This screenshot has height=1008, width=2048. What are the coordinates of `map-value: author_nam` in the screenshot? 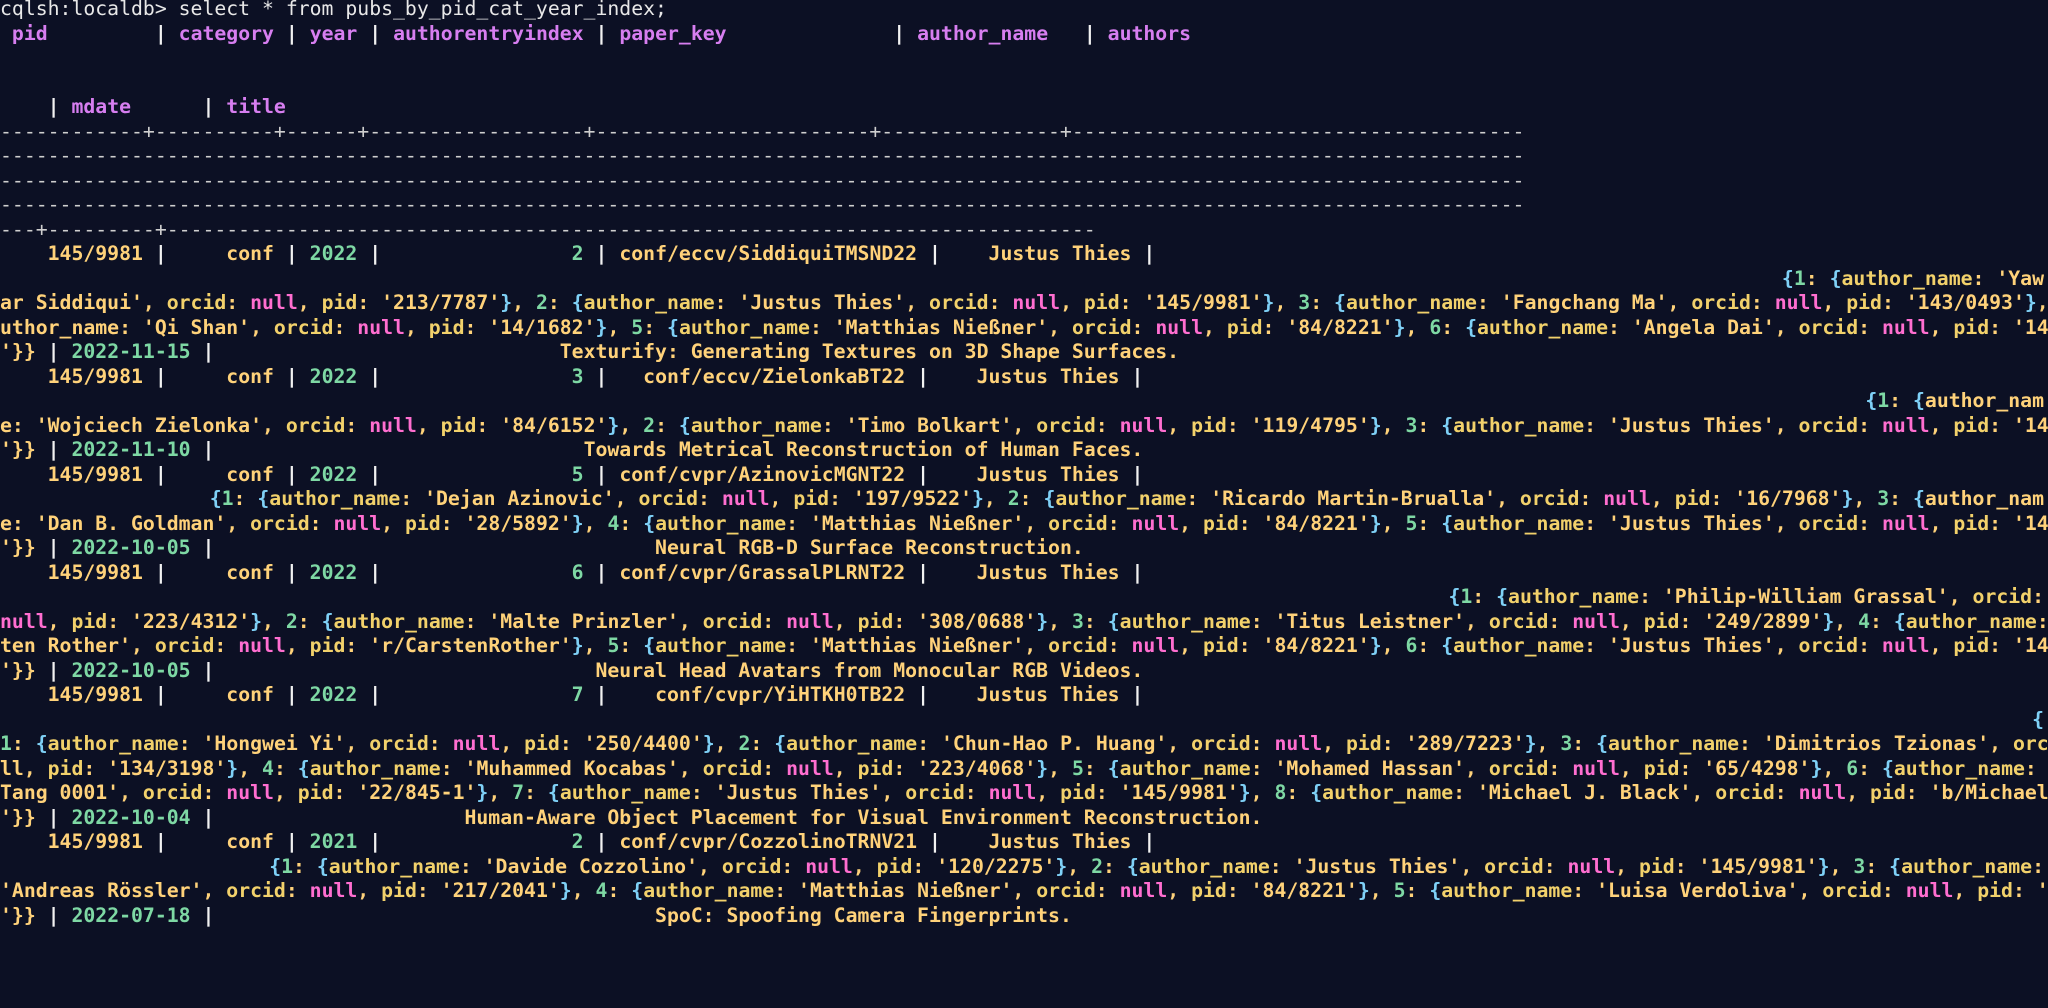 It's located at (1984, 498).